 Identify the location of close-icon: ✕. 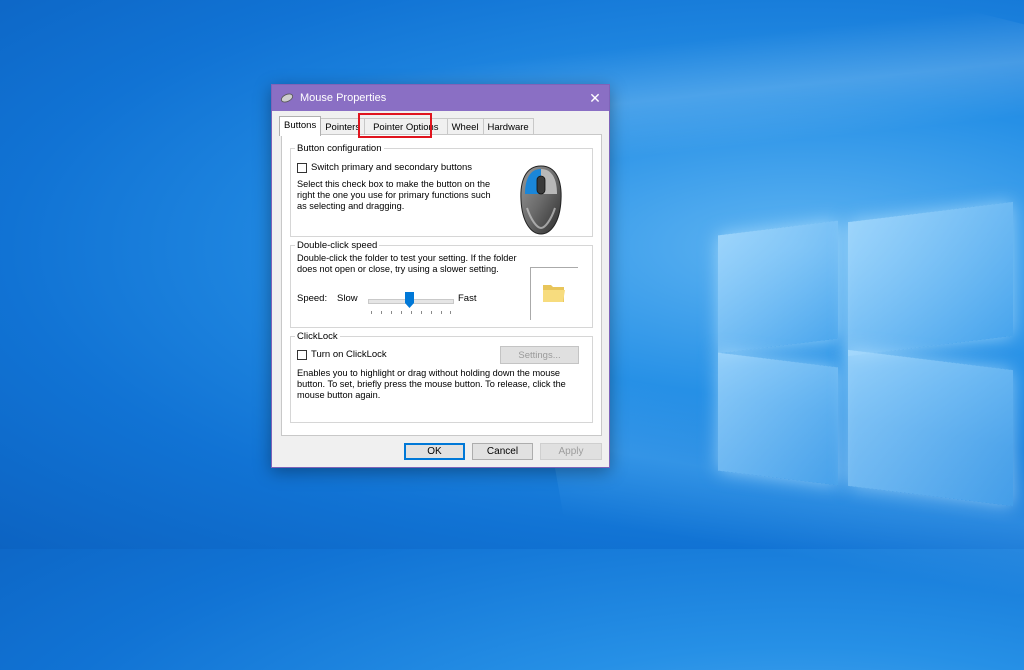
(595, 98).